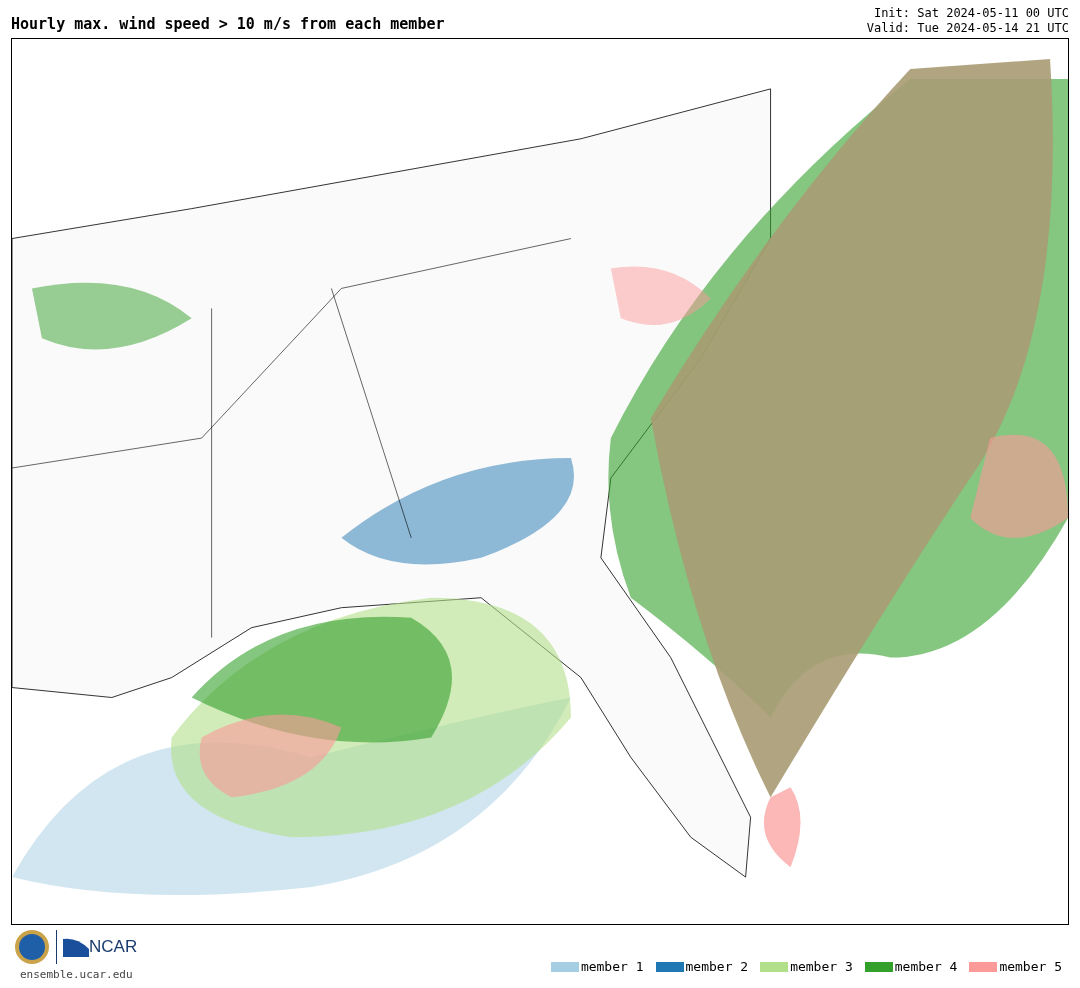 Image resolution: width=1080 pixels, height=988 pixels. Describe the element at coordinates (76, 975) in the screenshot. I see `site-url: ensemble.ucar.edu` at that location.